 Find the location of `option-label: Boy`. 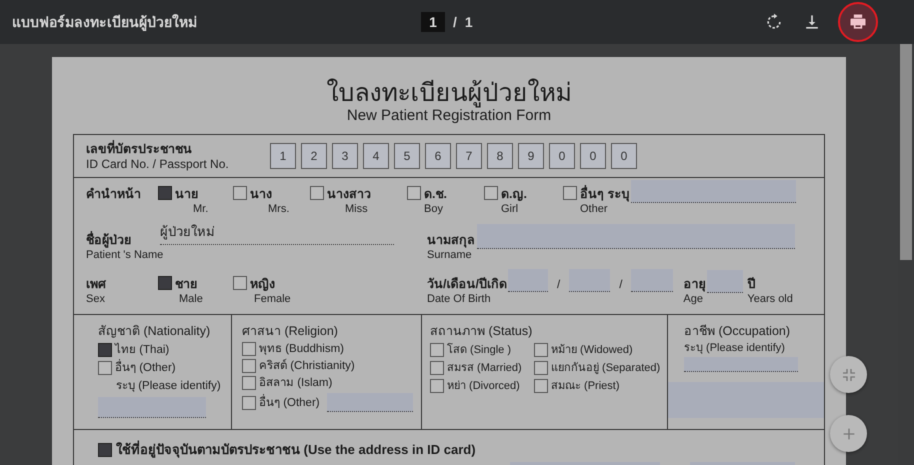

option-label: Boy is located at coordinates (434, 209).